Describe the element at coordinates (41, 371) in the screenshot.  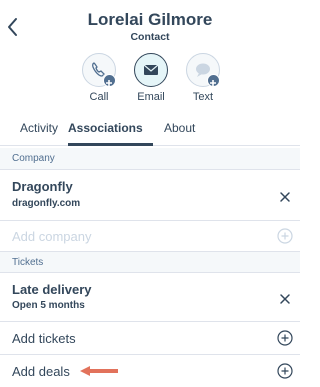
I see `add-deals-label: Add deals` at that location.